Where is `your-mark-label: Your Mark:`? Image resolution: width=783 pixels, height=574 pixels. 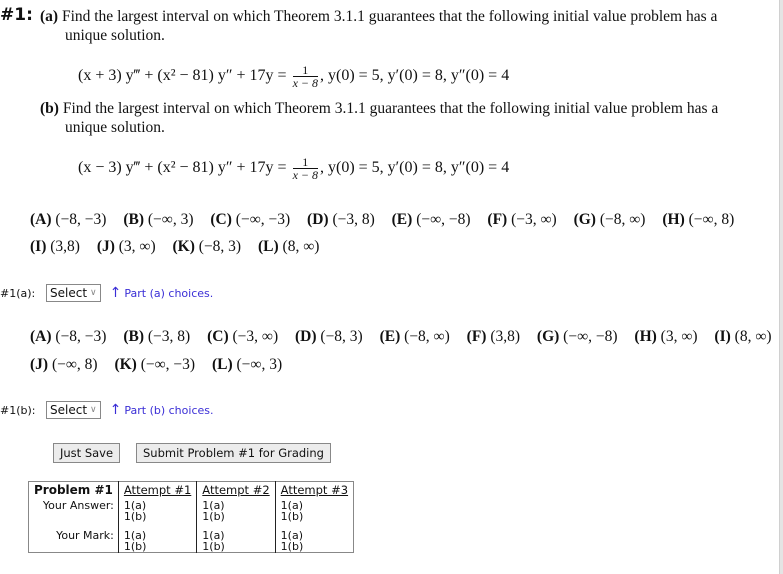 your-mark-label: Your Mark: is located at coordinates (85, 535).